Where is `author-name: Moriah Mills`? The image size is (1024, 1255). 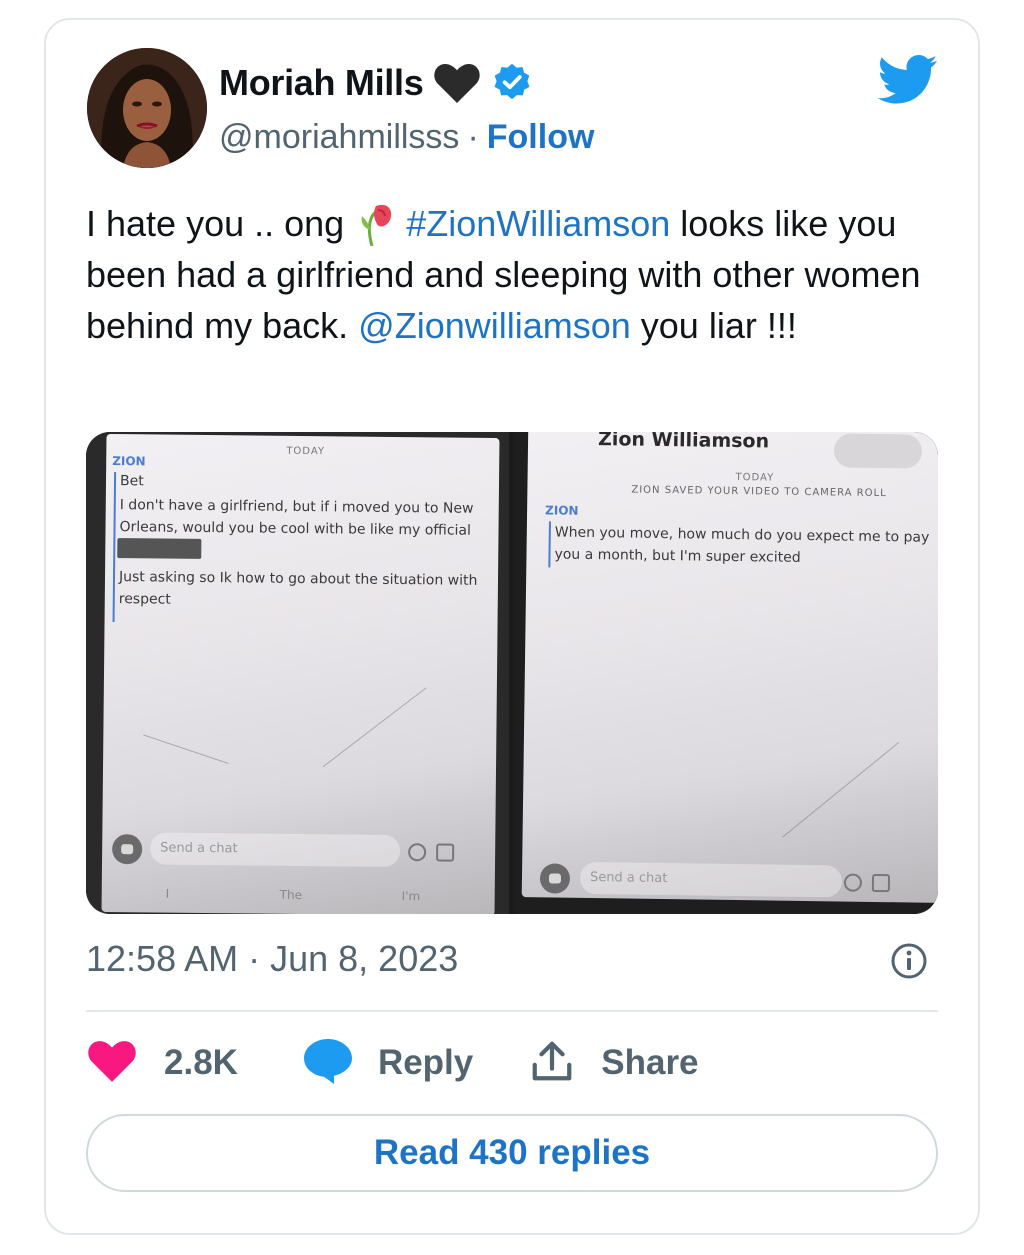
author-name: Moriah Mills is located at coordinates (321, 83).